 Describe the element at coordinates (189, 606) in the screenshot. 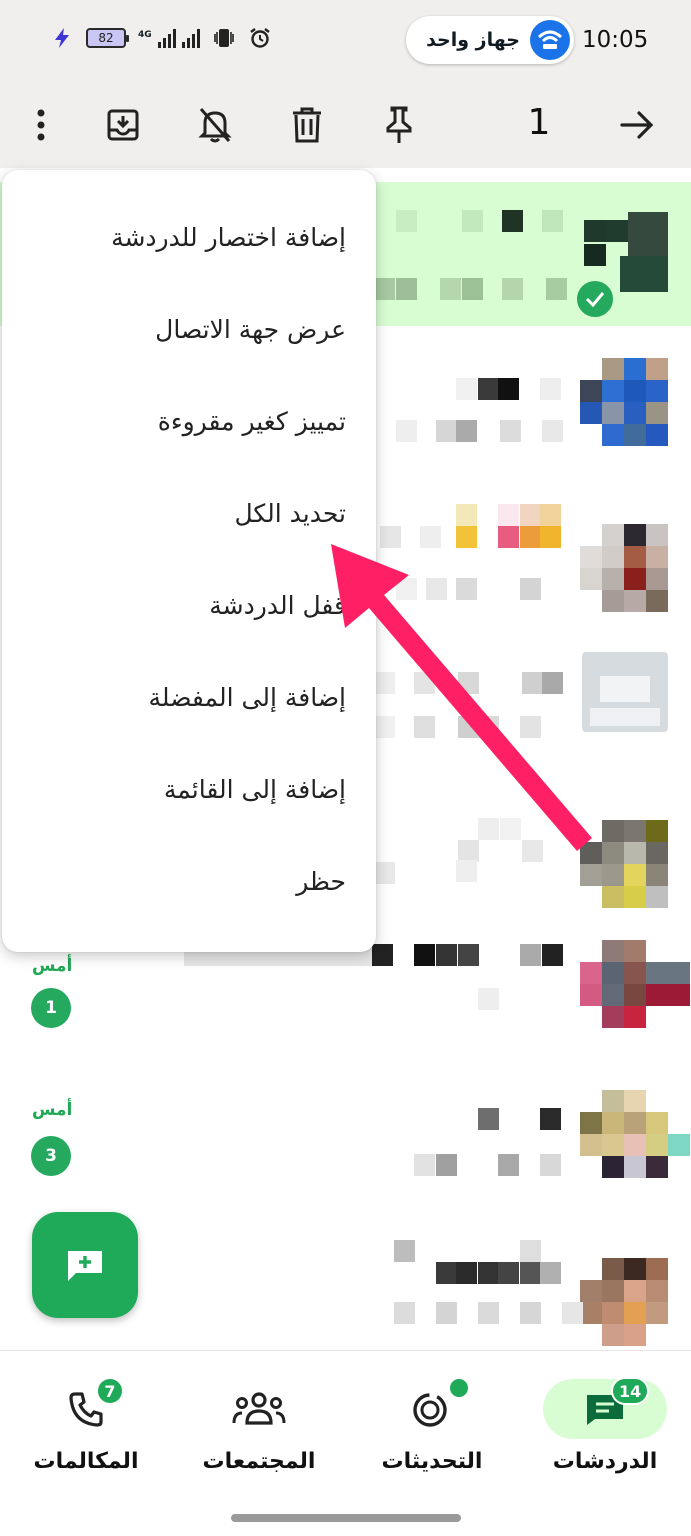

I see `menu-item-lock-chat: قفل الدردشة` at that location.